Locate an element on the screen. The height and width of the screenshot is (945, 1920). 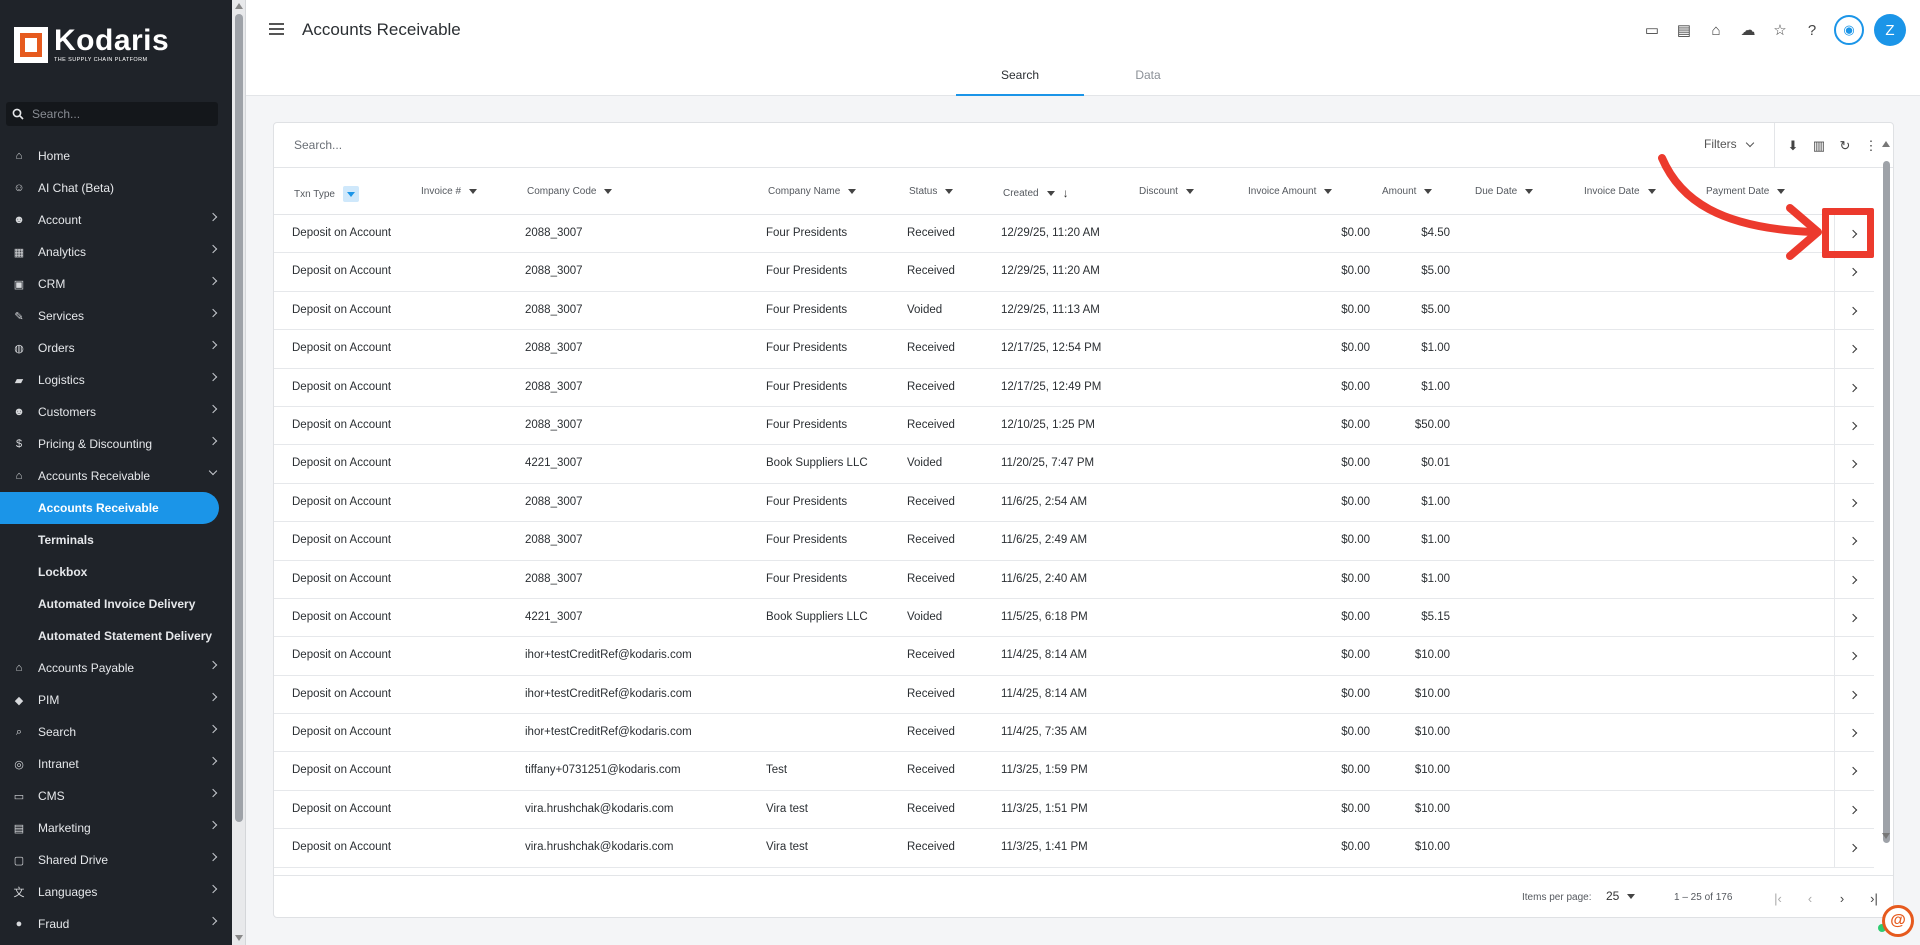
column-header-created: Created ↓ is located at coordinates (1036, 193).